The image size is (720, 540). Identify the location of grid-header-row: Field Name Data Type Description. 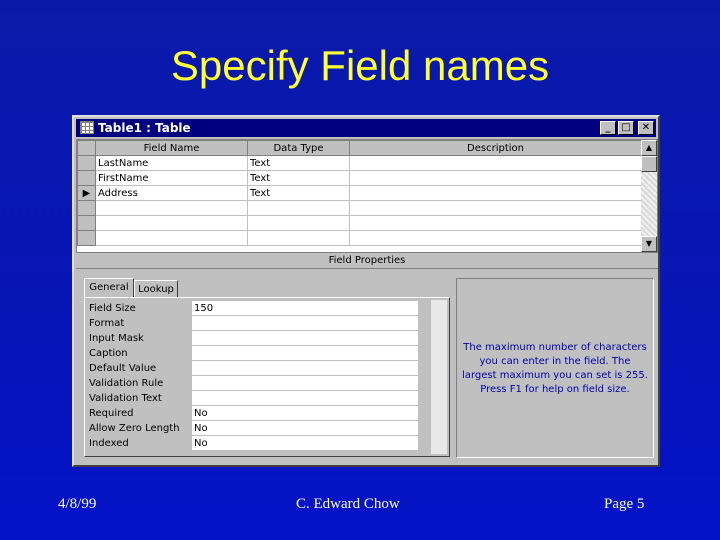
(359, 148).